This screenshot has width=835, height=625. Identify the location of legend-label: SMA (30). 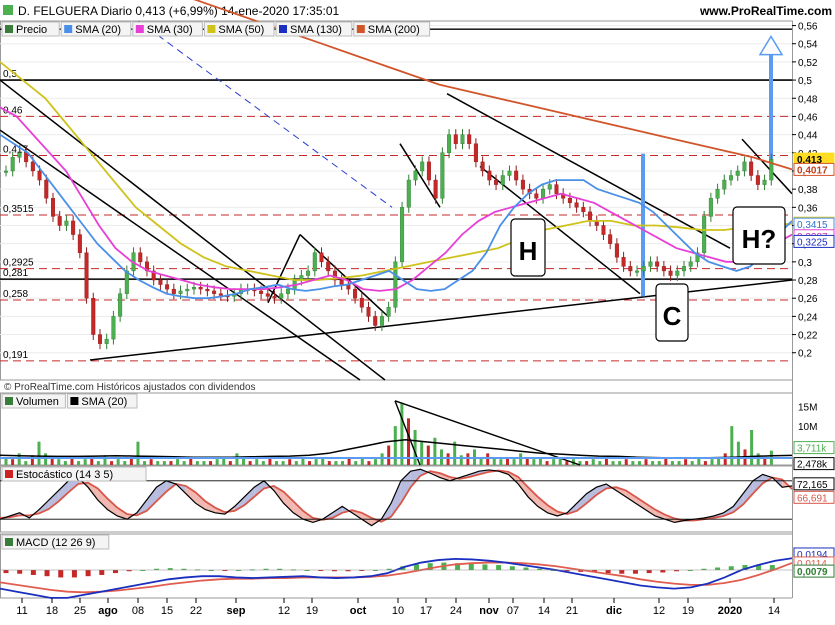
(170, 30).